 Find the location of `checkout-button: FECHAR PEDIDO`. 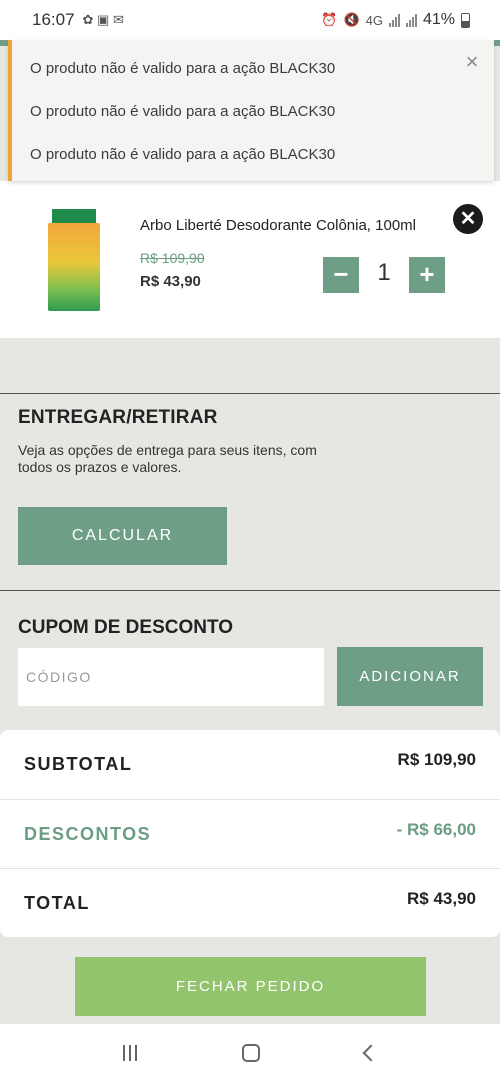

checkout-button: FECHAR PEDIDO is located at coordinates (250, 986).